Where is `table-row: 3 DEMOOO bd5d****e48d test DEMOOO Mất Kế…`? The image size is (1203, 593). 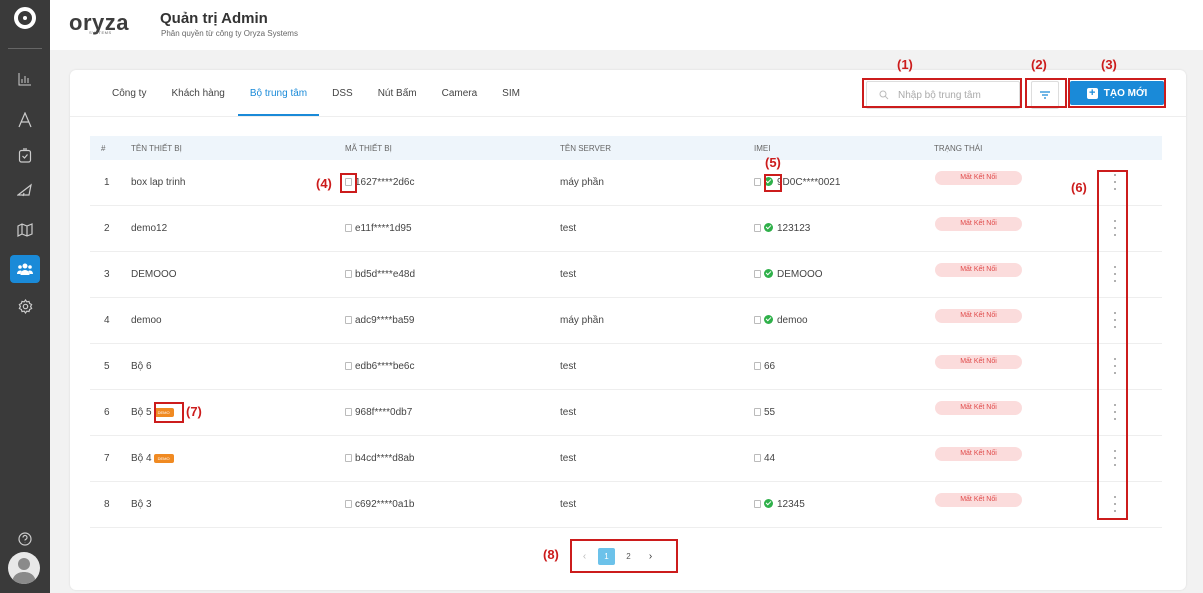 table-row: 3 DEMOOO bd5d****e48d test DEMOOO Mất Kế… is located at coordinates (626, 275).